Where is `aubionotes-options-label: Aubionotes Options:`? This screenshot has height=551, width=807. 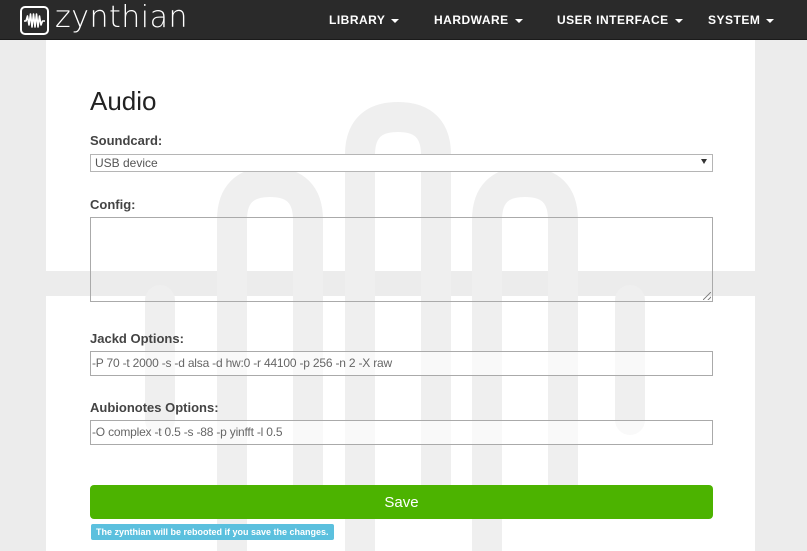
aubionotes-options-label: Aubionotes Options: is located at coordinates (154, 407).